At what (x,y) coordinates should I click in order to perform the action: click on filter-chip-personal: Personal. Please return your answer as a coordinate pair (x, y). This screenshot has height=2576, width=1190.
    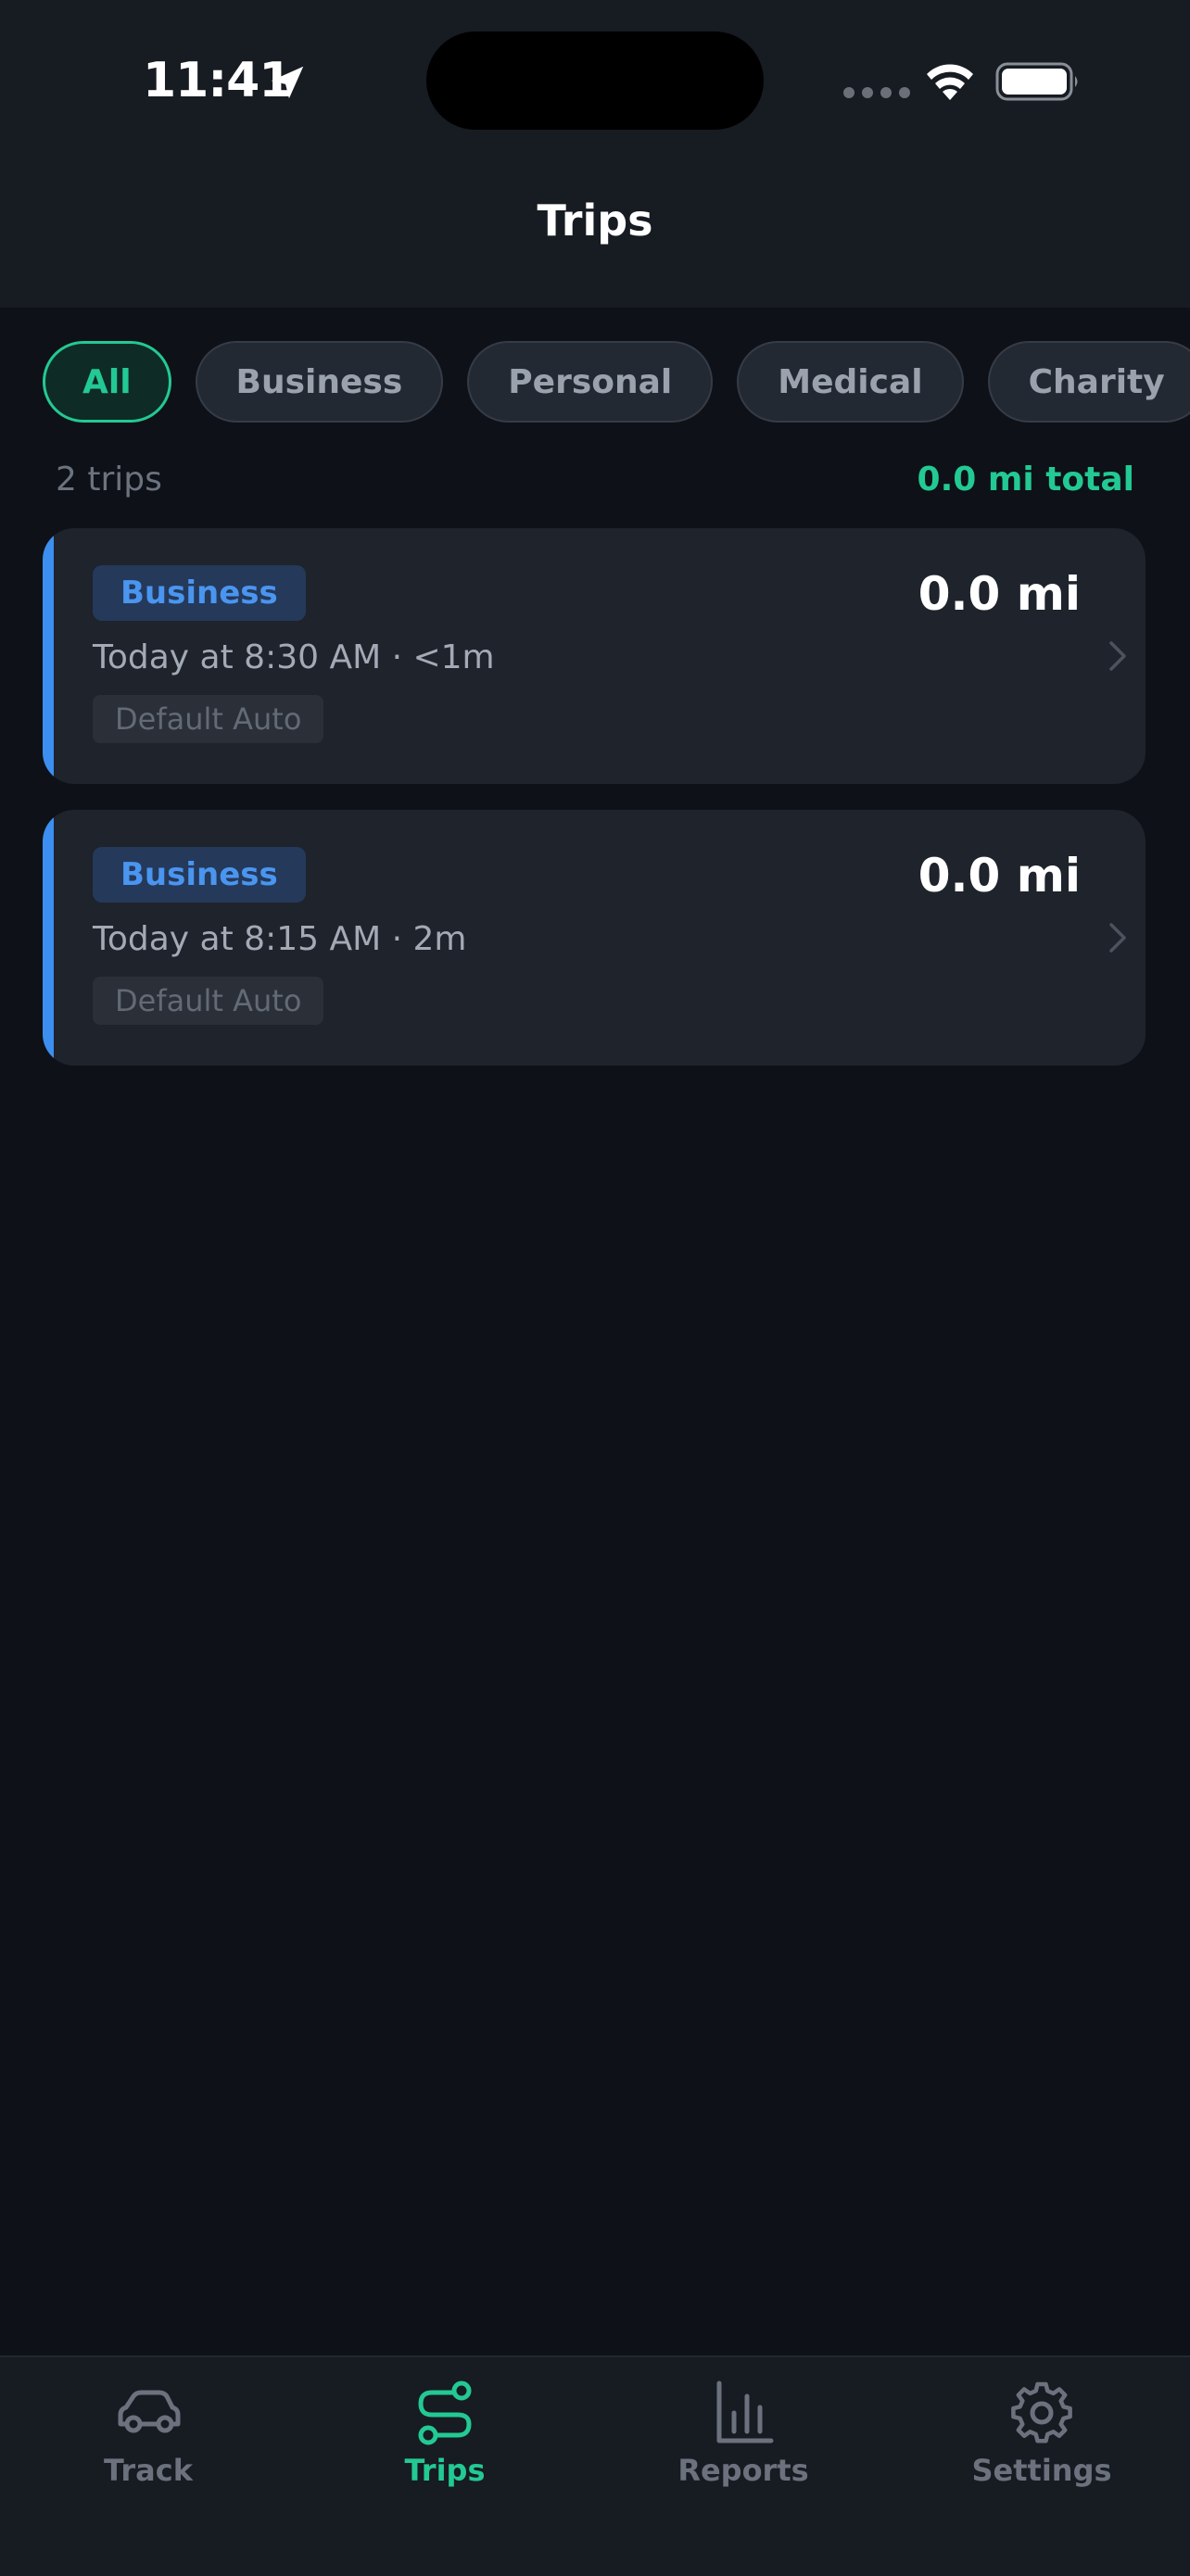
    Looking at the image, I should click on (590, 382).